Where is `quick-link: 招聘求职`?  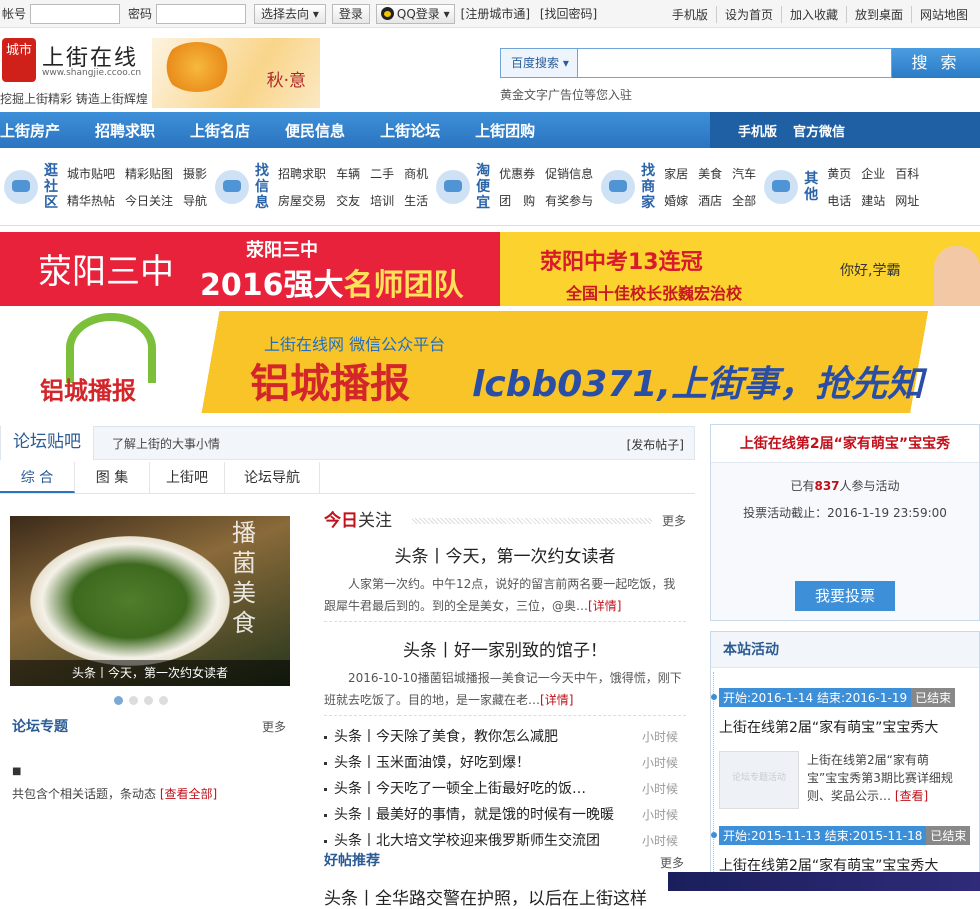
quick-link: 招聘求职 is located at coordinates (302, 173).